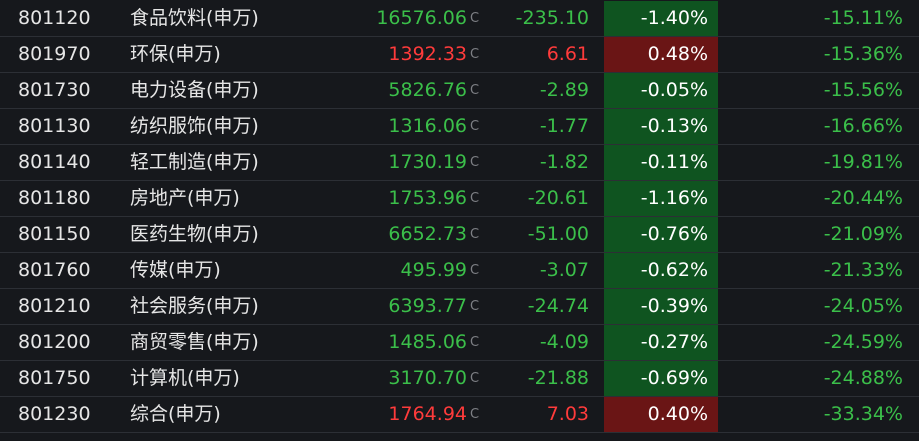  Describe the element at coordinates (564, 342) in the screenshot. I see `index-change: -4.09` at that location.